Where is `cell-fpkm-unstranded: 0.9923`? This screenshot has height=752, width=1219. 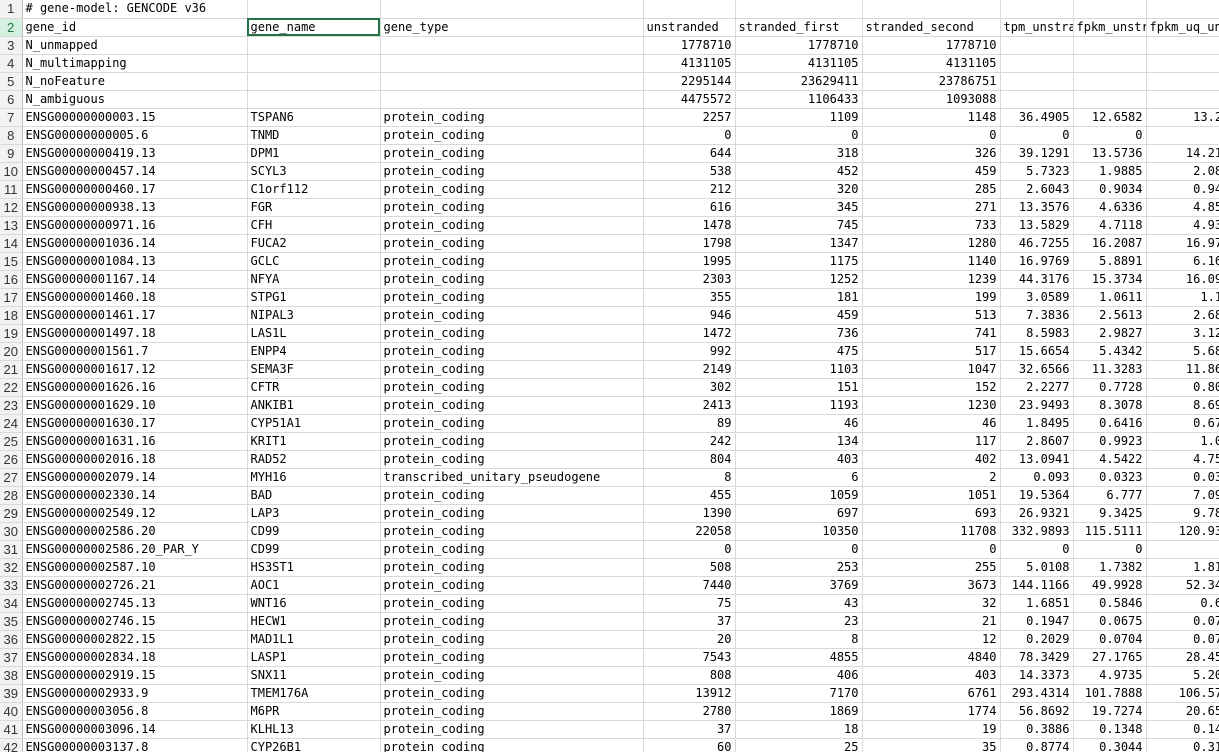 cell-fpkm-unstranded: 0.9923 is located at coordinates (1110, 441).